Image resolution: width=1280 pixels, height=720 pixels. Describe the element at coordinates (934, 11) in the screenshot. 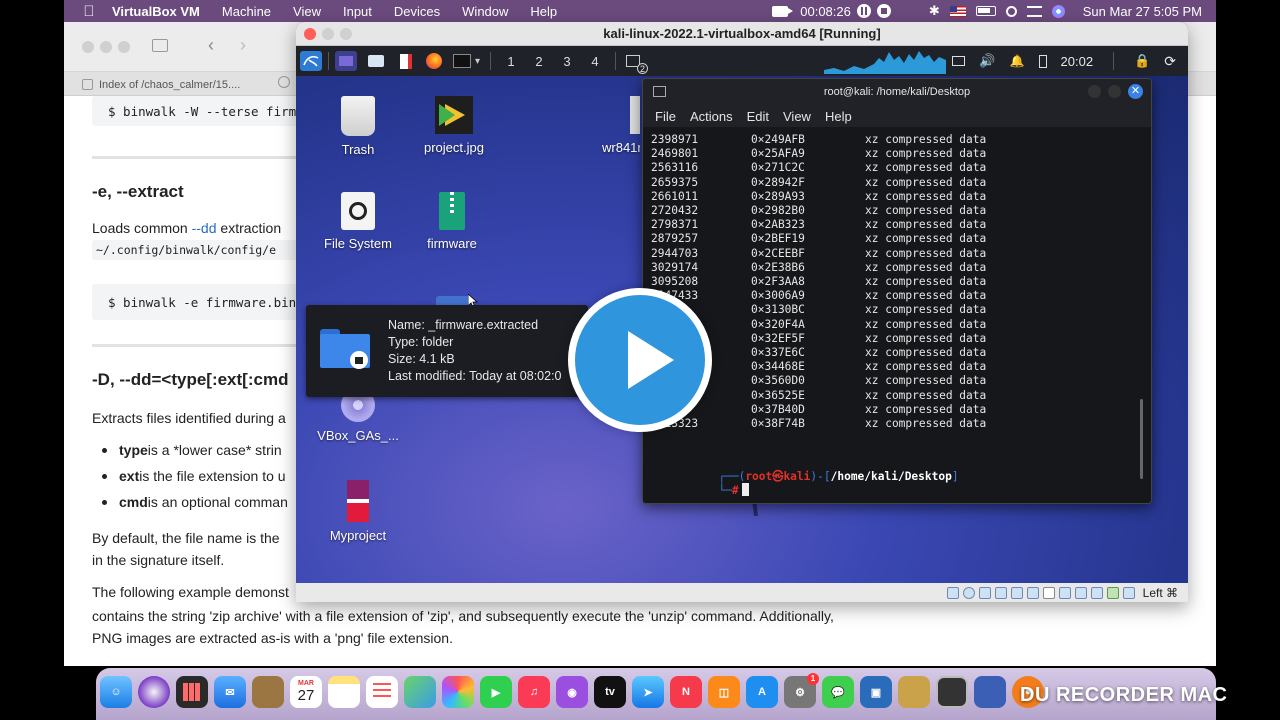

I see `bluetooth-icon: ✱` at that location.